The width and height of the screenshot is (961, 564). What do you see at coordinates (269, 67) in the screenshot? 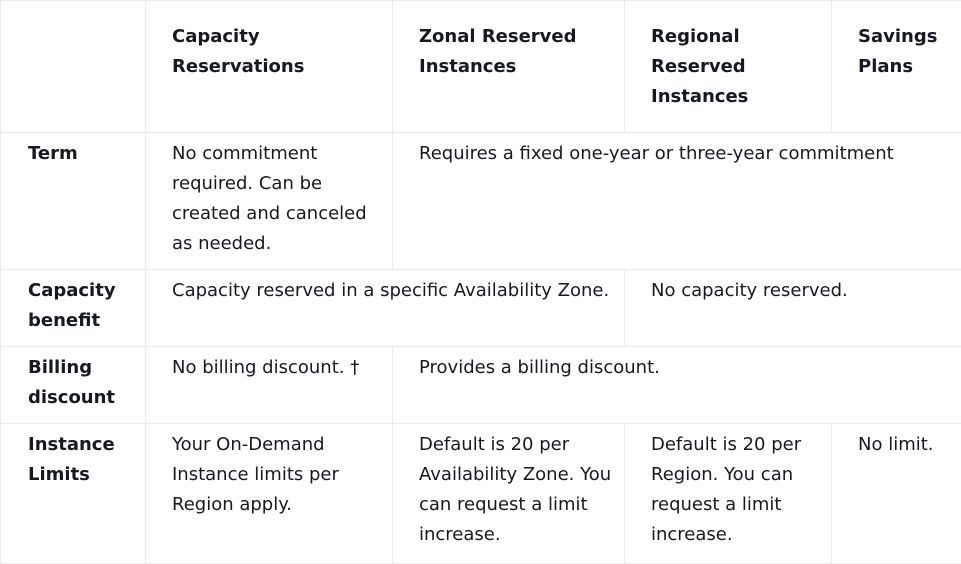
I see `header-capacity-reservations: Capacity Reservations` at bounding box center [269, 67].